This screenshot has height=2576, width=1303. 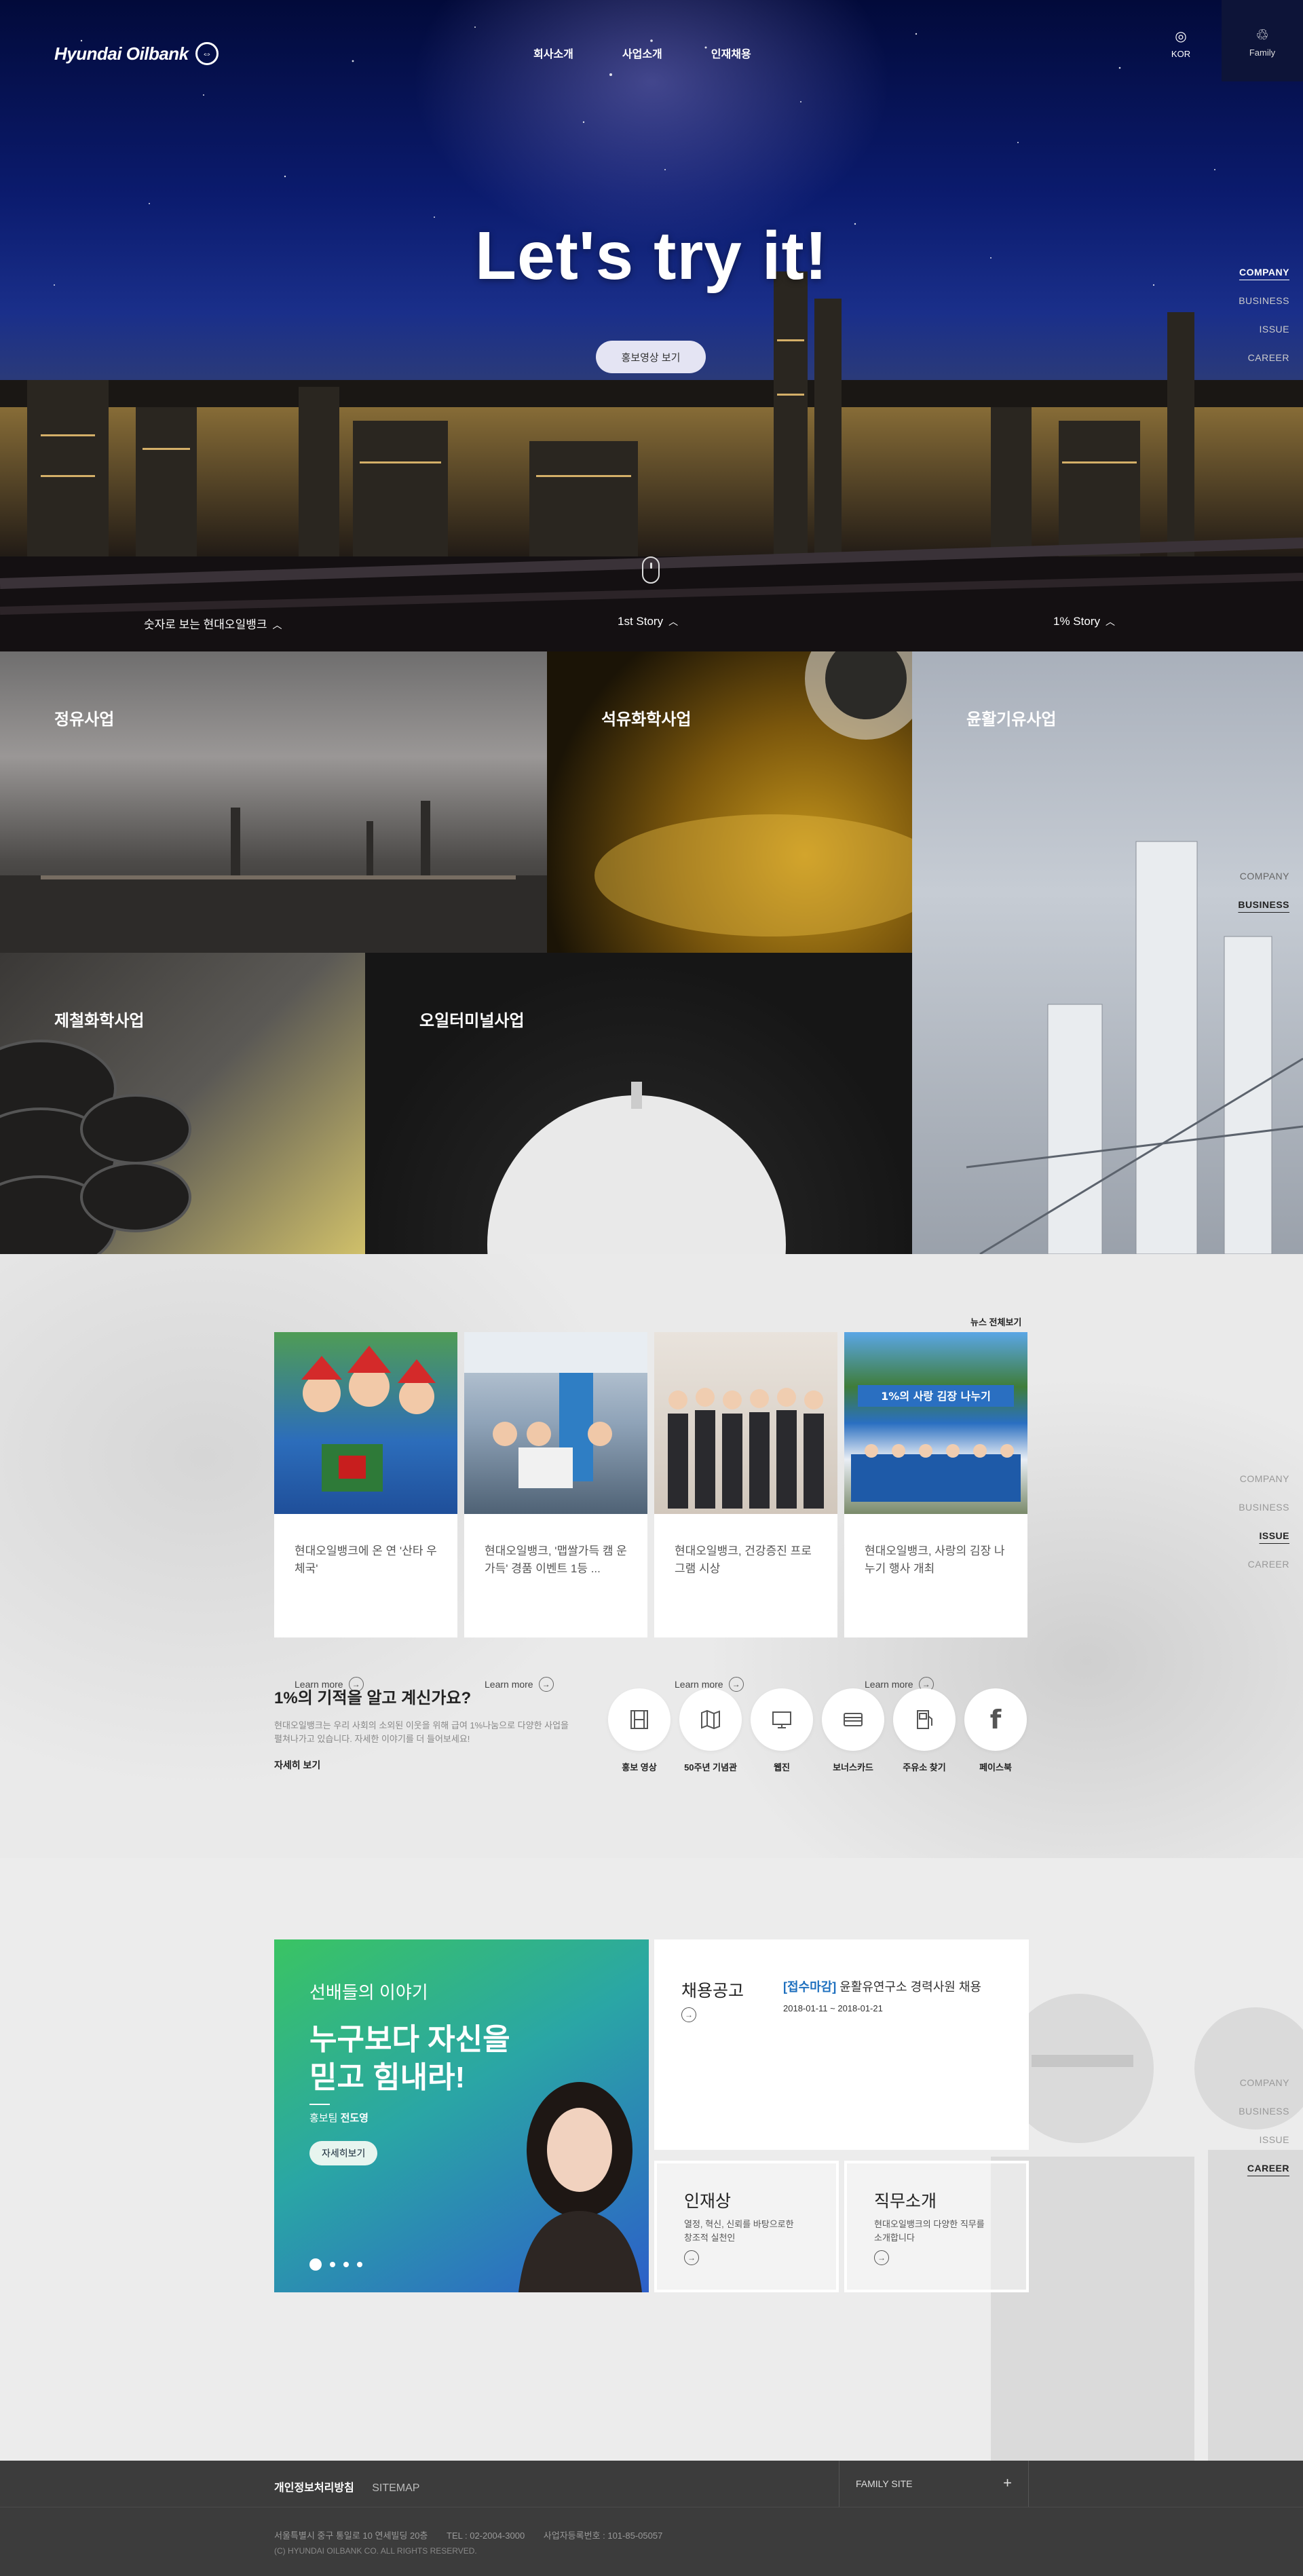 What do you see at coordinates (782, 1731) in the screenshot?
I see `quick-link-webzine: 웹진` at bounding box center [782, 1731].